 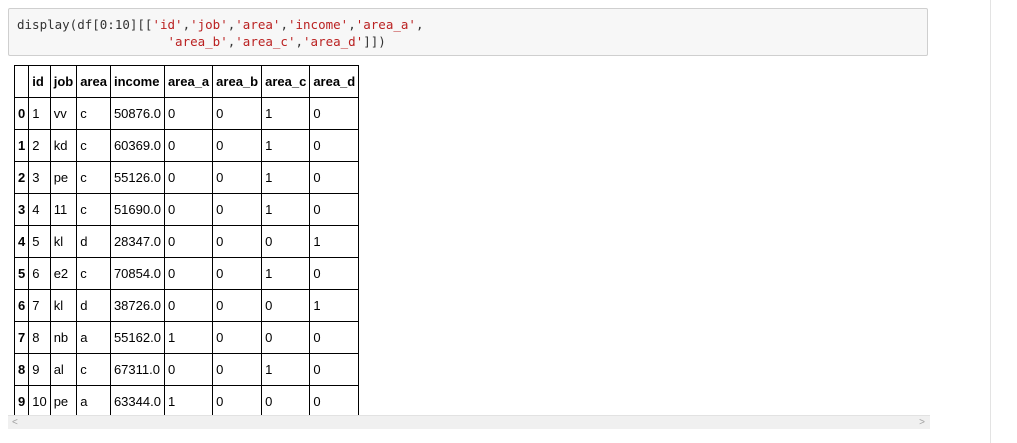 I want to click on cell-id: 7, so click(x=39, y=305).